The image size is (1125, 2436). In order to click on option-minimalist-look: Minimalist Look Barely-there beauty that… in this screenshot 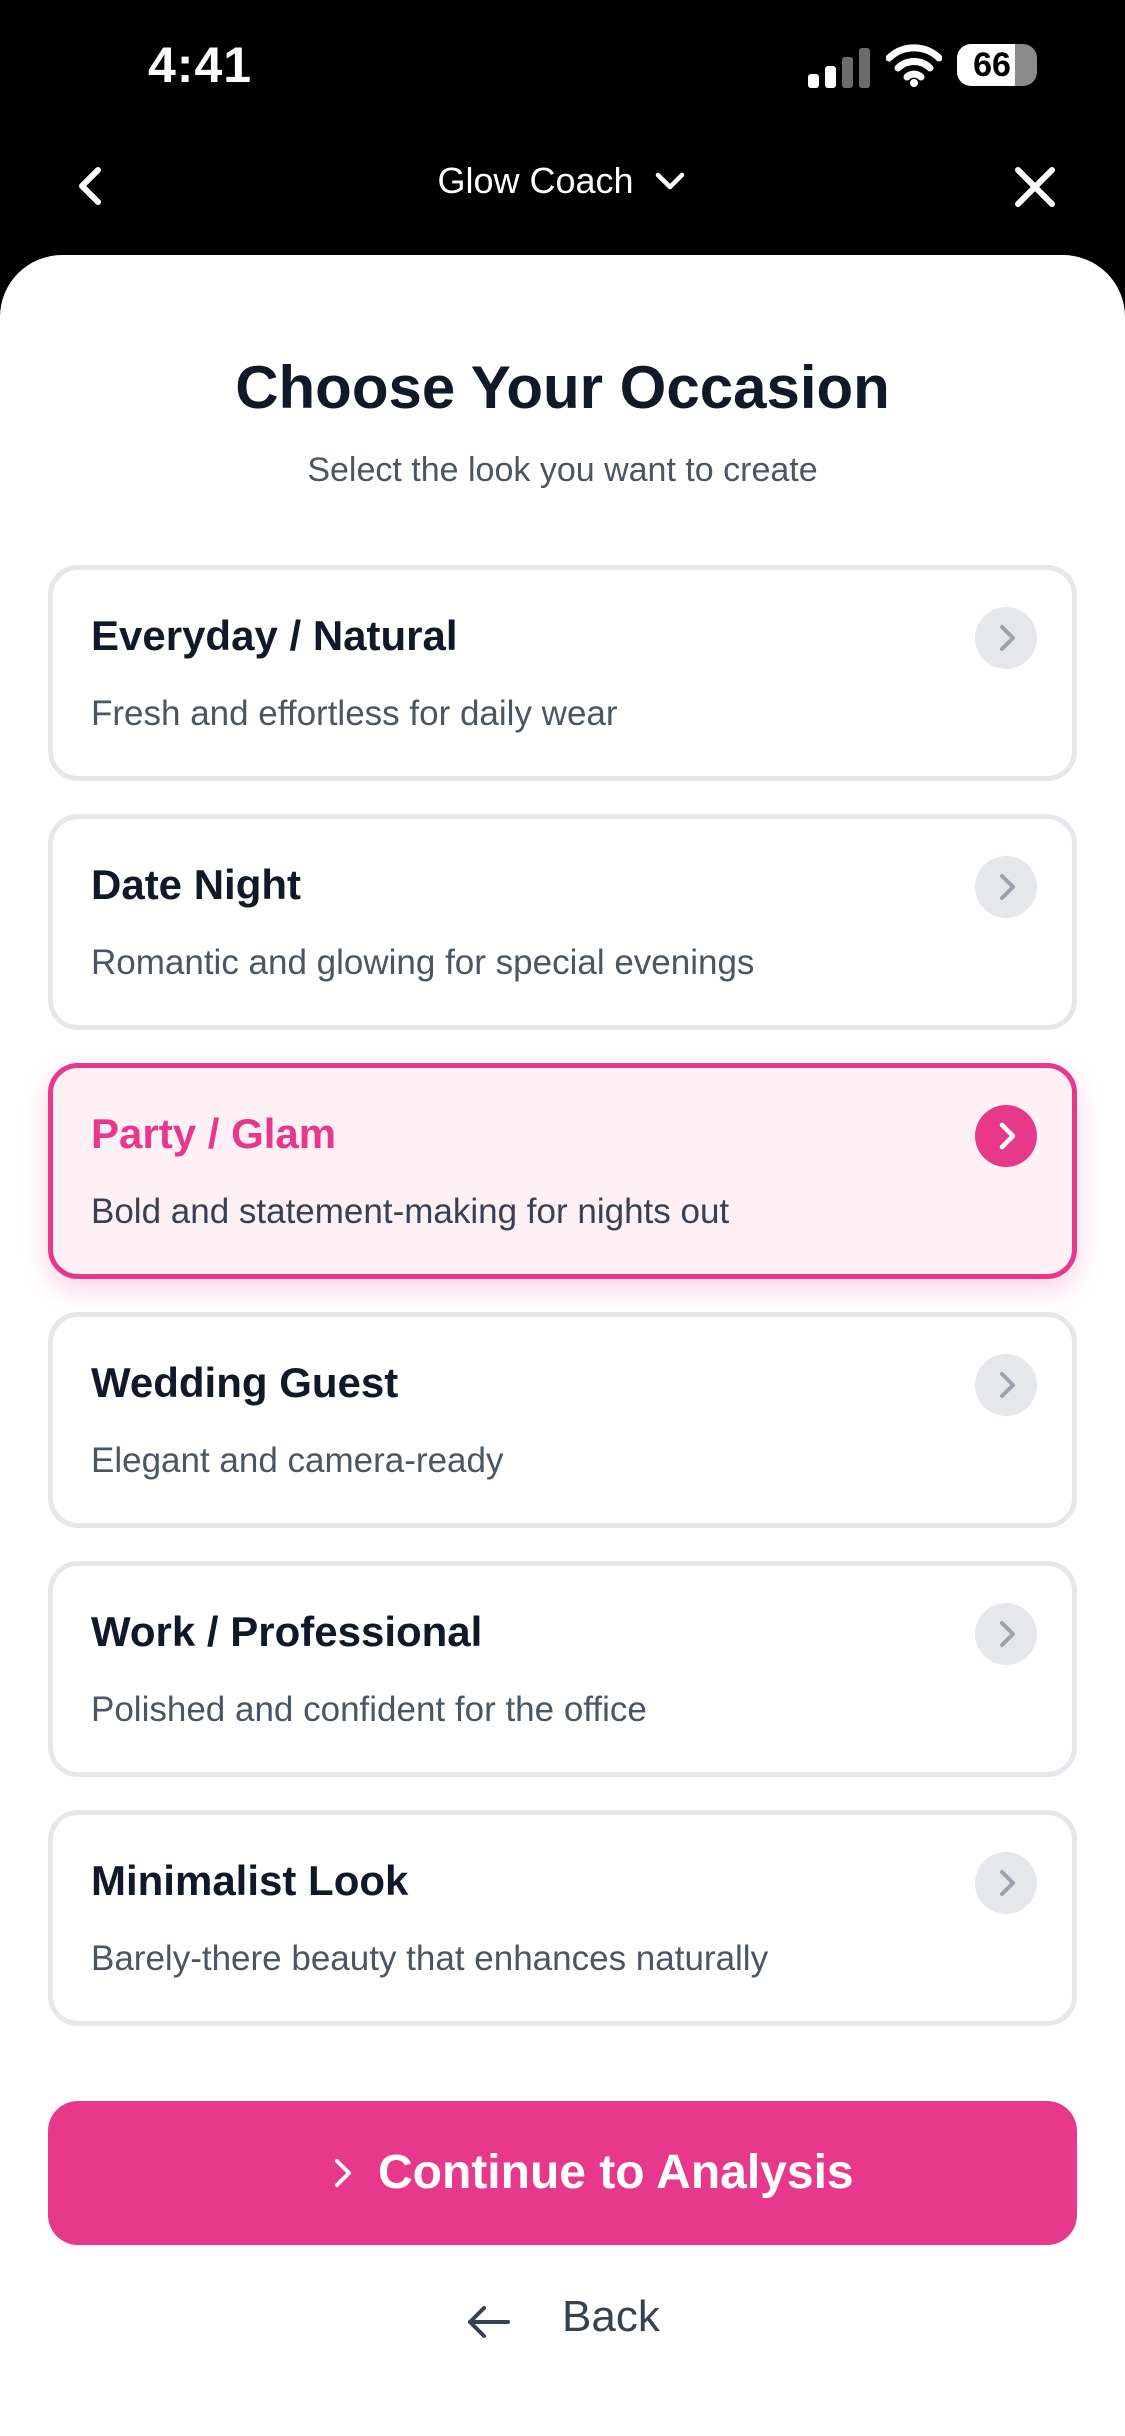, I will do `click(562, 1918)`.